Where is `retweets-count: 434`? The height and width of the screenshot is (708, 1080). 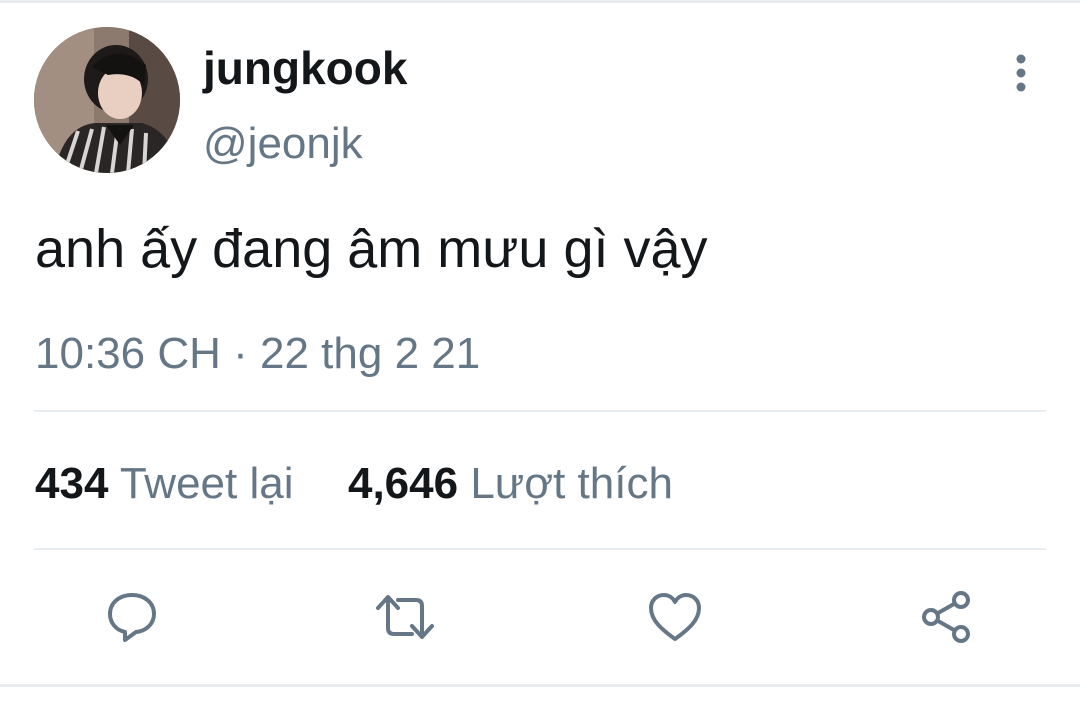 retweets-count: 434 is located at coordinates (72, 483).